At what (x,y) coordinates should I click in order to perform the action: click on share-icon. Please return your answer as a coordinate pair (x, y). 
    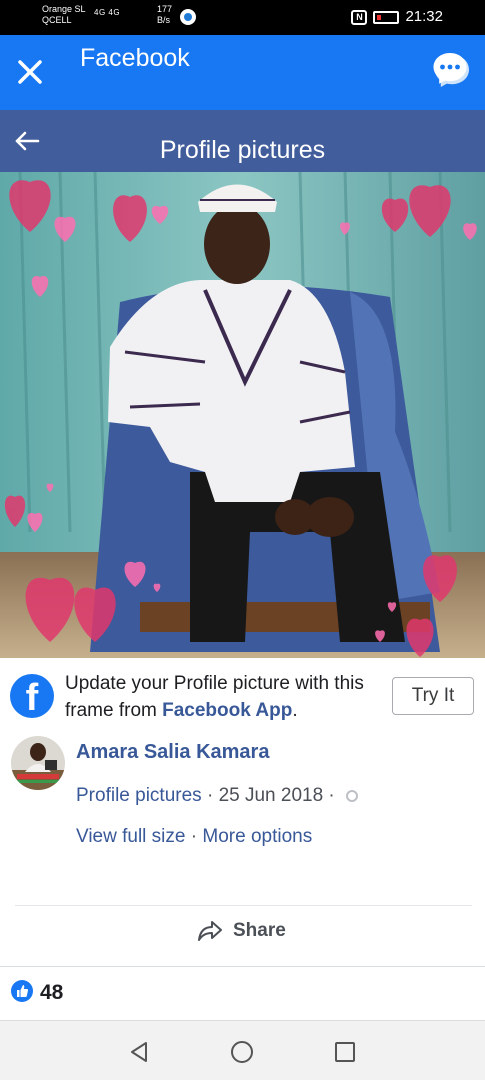
    Looking at the image, I should click on (210, 931).